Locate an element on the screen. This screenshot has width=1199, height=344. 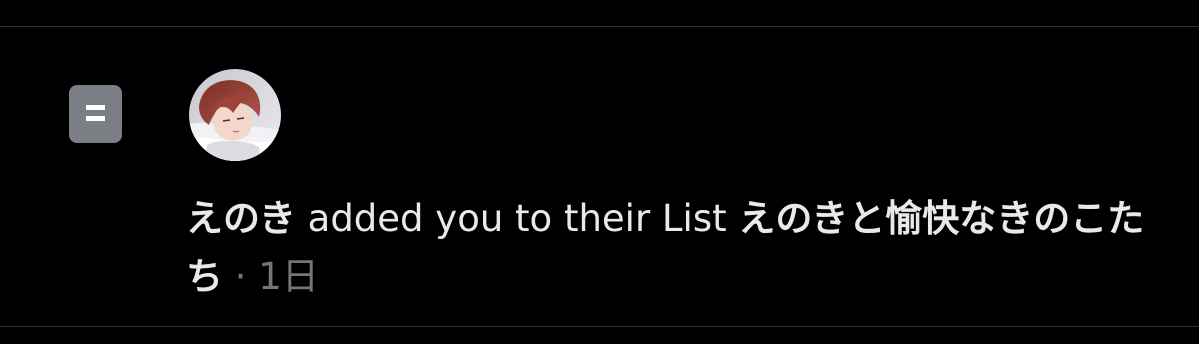
timestamp: 1日 is located at coordinates (288, 276).